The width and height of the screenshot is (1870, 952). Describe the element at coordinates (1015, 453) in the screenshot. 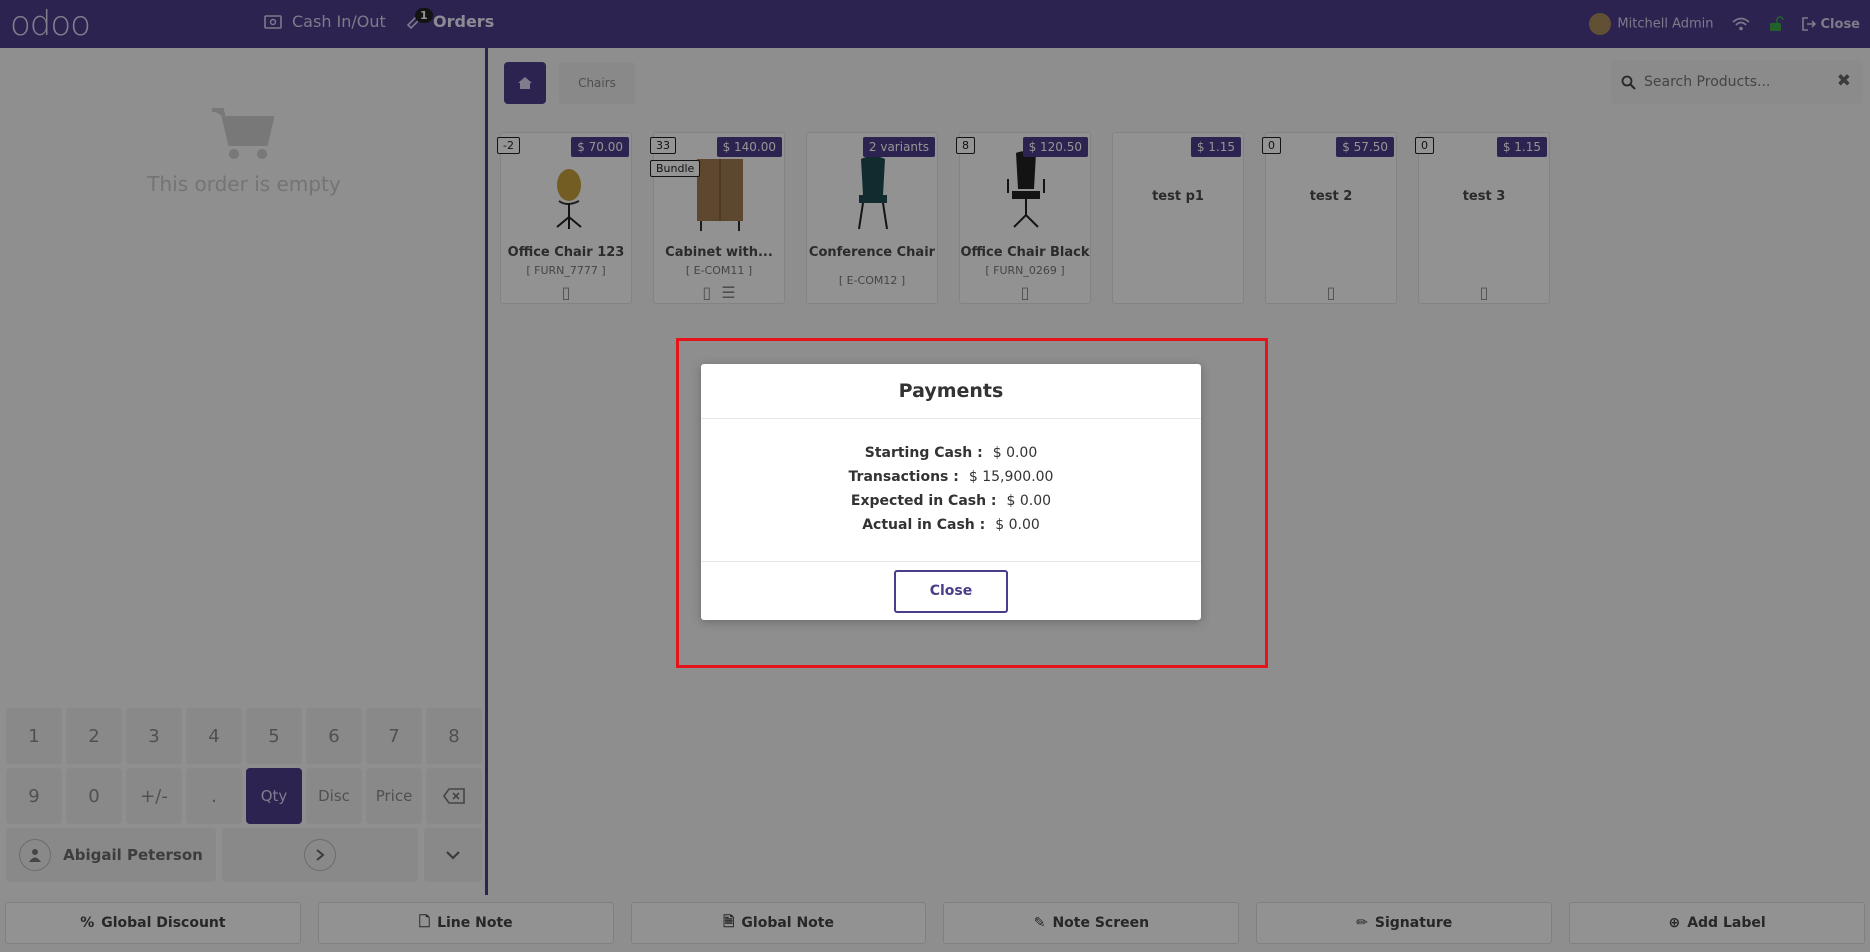

I see `starting-cash-value: $ 0.00` at that location.